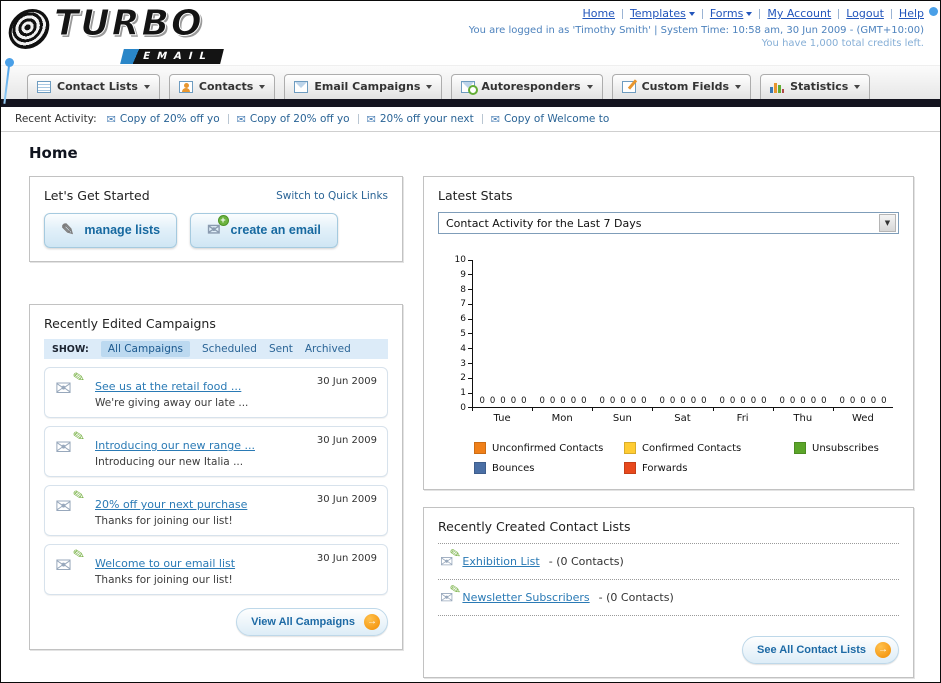  What do you see at coordinates (470, 87) in the screenshot?
I see `autoresponders-icon` at bounding box center [470, 87].